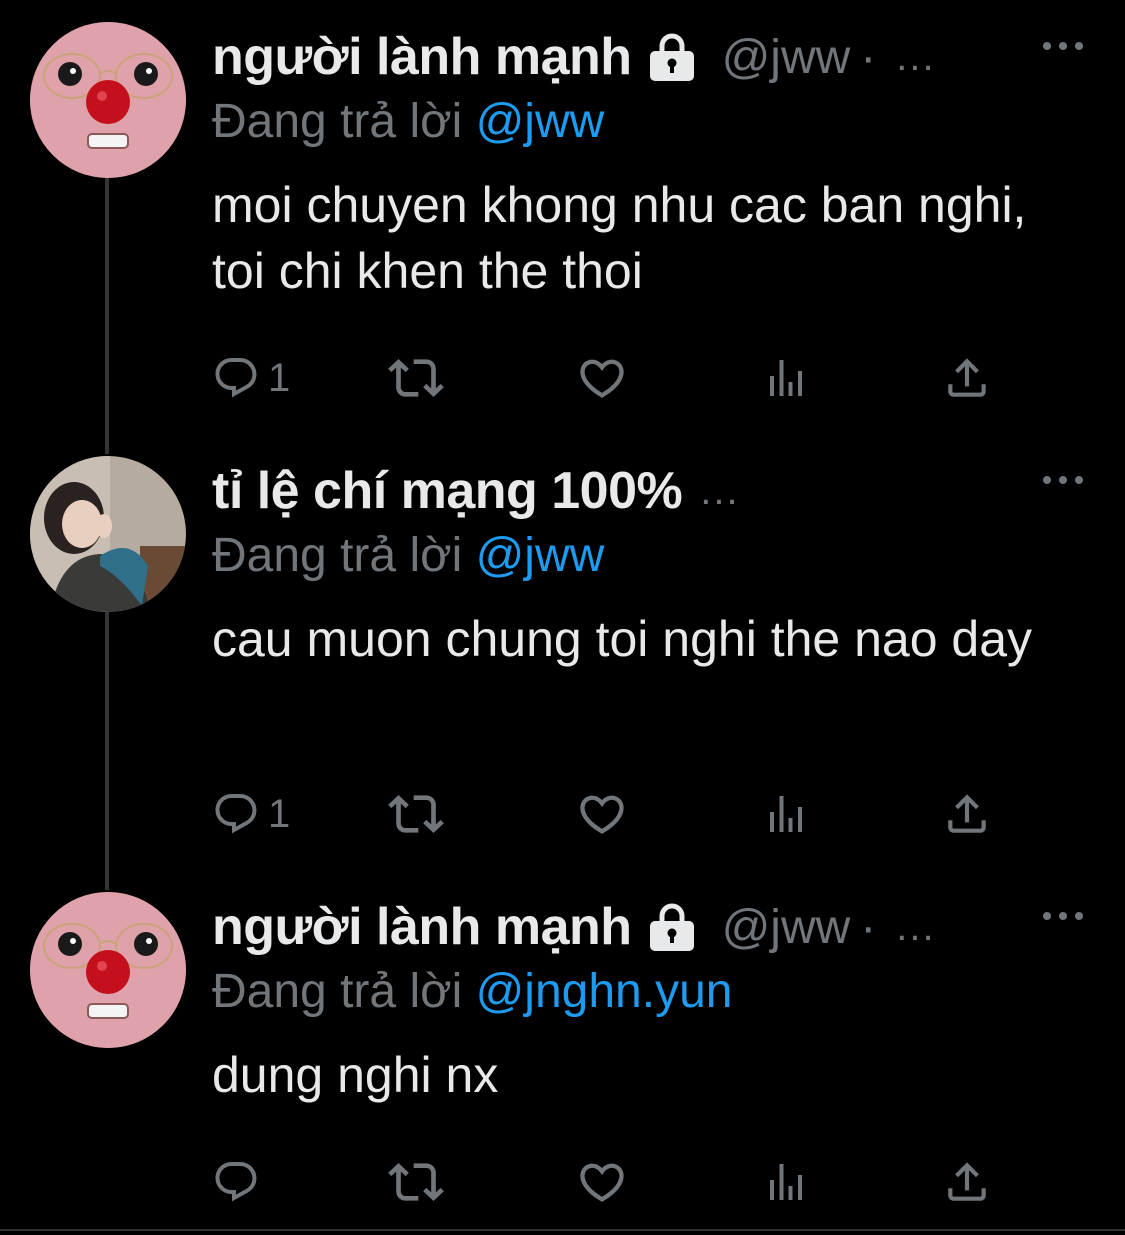 Image resolution: width=1125 pixels, height=1235 pixels. Describe the element at coordinates (622, 639) in the screenshot. I see `tweet-text: cau muon chung toi nghi the nao day` at that location.